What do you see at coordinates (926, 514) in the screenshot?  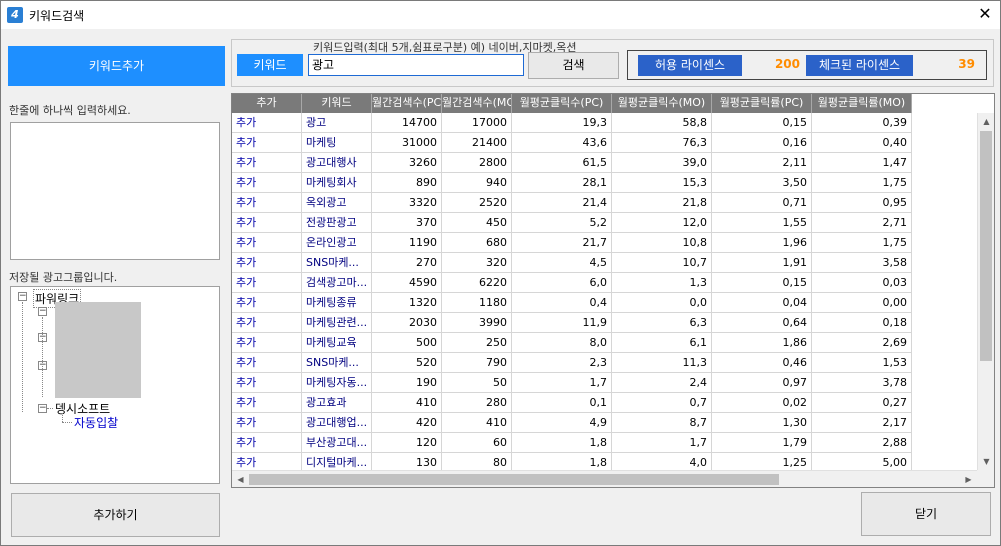 I see `close-button: 닫기` at bounding box center [926, 514].